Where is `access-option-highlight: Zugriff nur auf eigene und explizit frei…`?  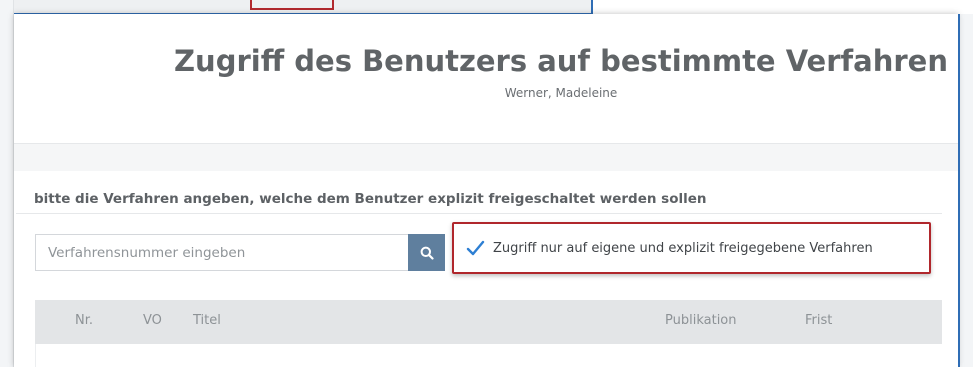 access-option-highlight: Zugriff nur auf eigene und explizit frei… is located at coordinates (691, 248).